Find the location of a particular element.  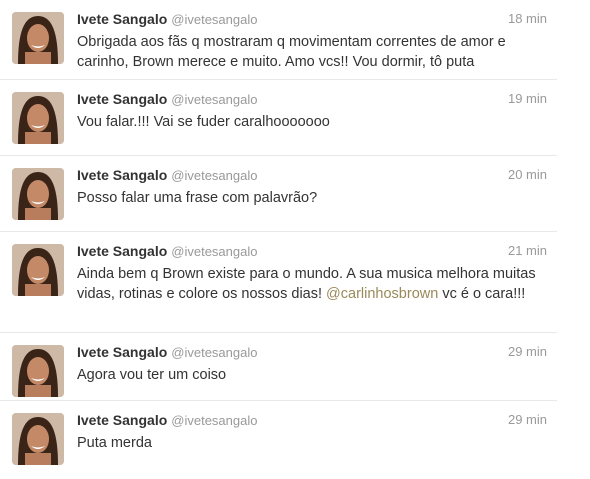

tweet-timestamp: 19 min is located at coordinates (527, 99).